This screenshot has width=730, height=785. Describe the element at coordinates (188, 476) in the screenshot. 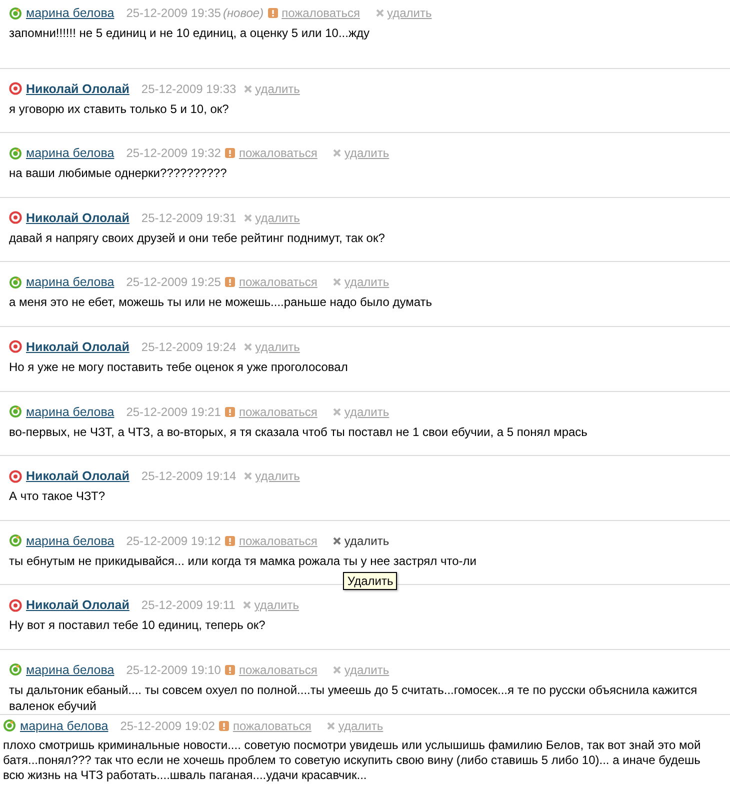

I see `comment-time: 25-12-2009 19:14` at that location.